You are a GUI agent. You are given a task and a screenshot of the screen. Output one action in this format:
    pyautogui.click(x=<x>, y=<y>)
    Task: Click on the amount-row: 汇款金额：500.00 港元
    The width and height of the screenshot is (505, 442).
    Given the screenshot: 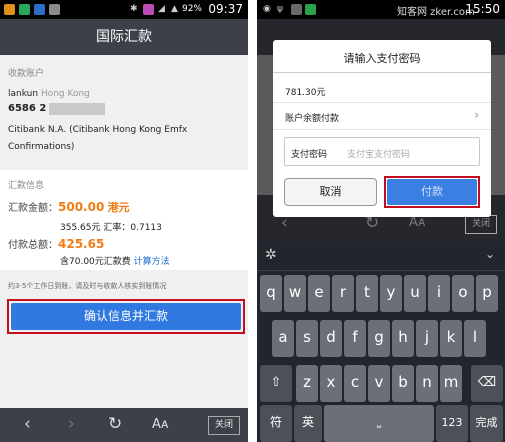 What is the action you would take?
    pyautogui.click(x=69, y=207)
    